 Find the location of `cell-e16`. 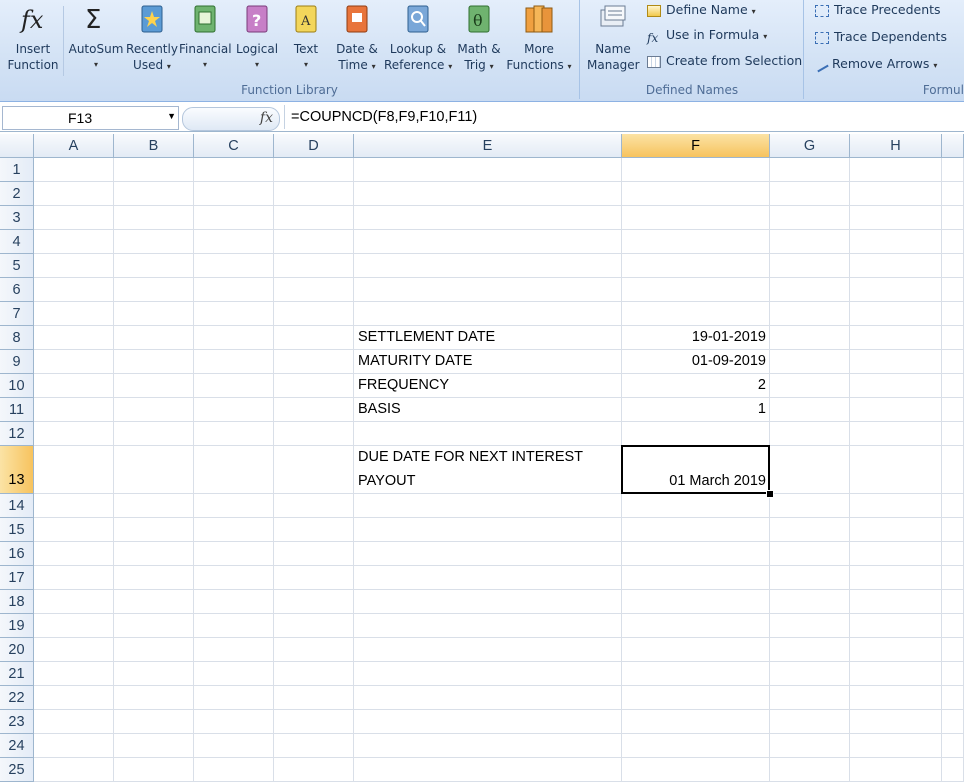

cell-e16 is located at coordinates (488, 554).